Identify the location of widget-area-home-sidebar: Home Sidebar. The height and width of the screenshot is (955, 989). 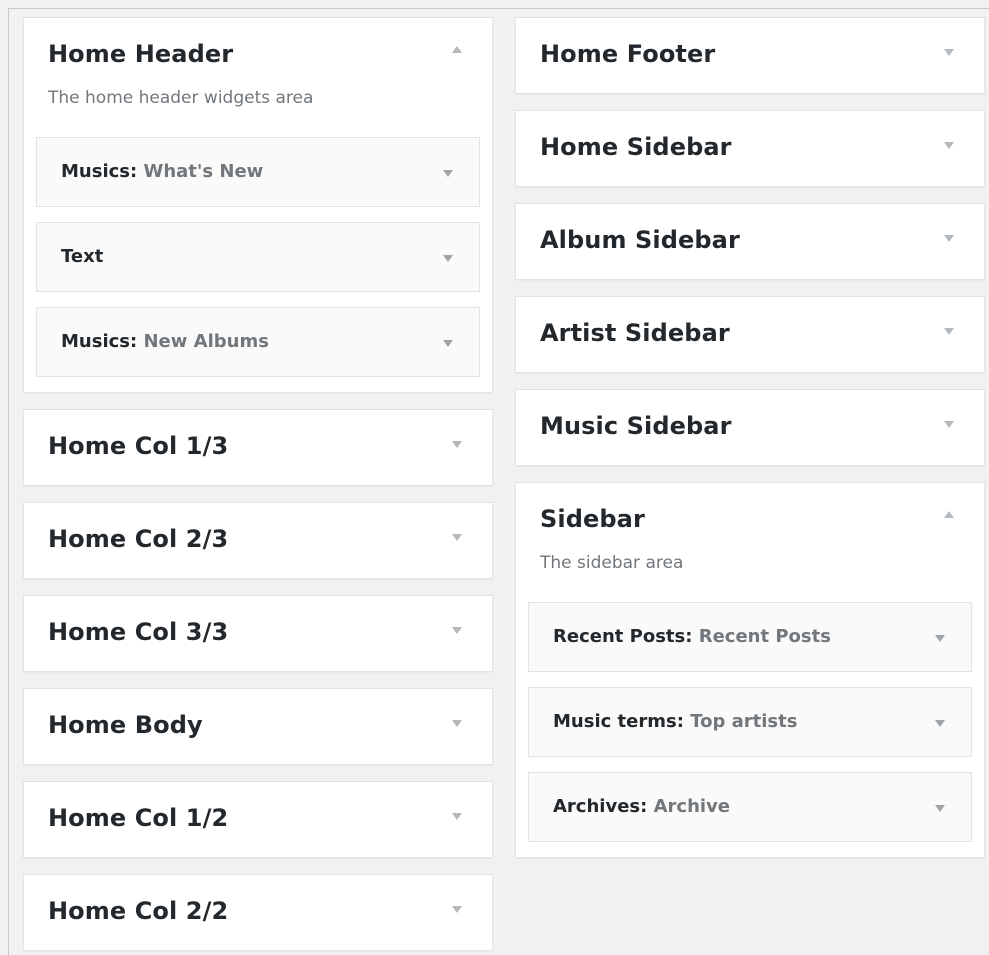
(750, 148).